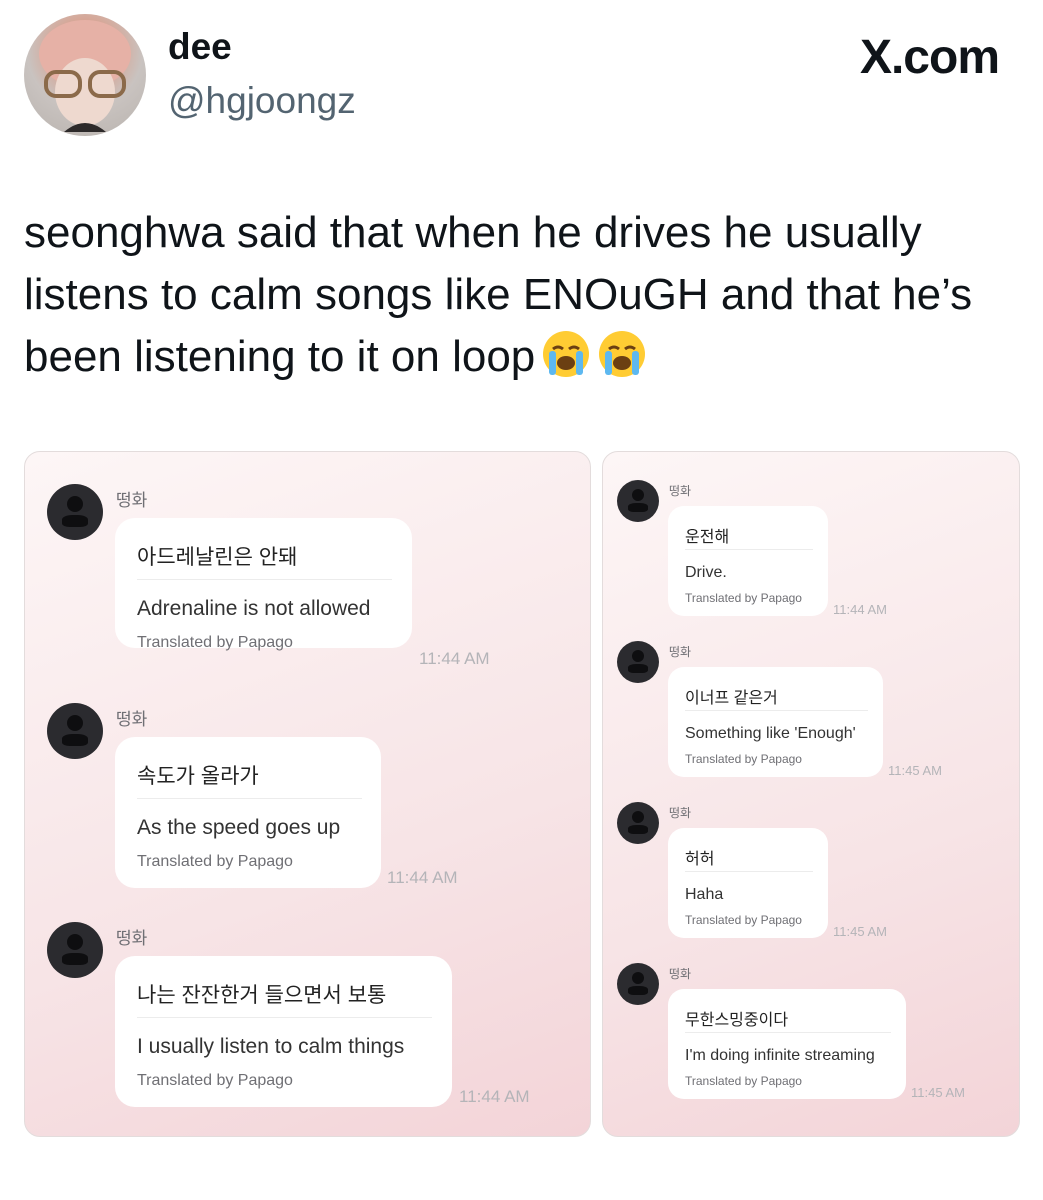 This screenshot has width=1043, height=1200. I want to click on message-translation: As the speed goes up, so click(239, 827).